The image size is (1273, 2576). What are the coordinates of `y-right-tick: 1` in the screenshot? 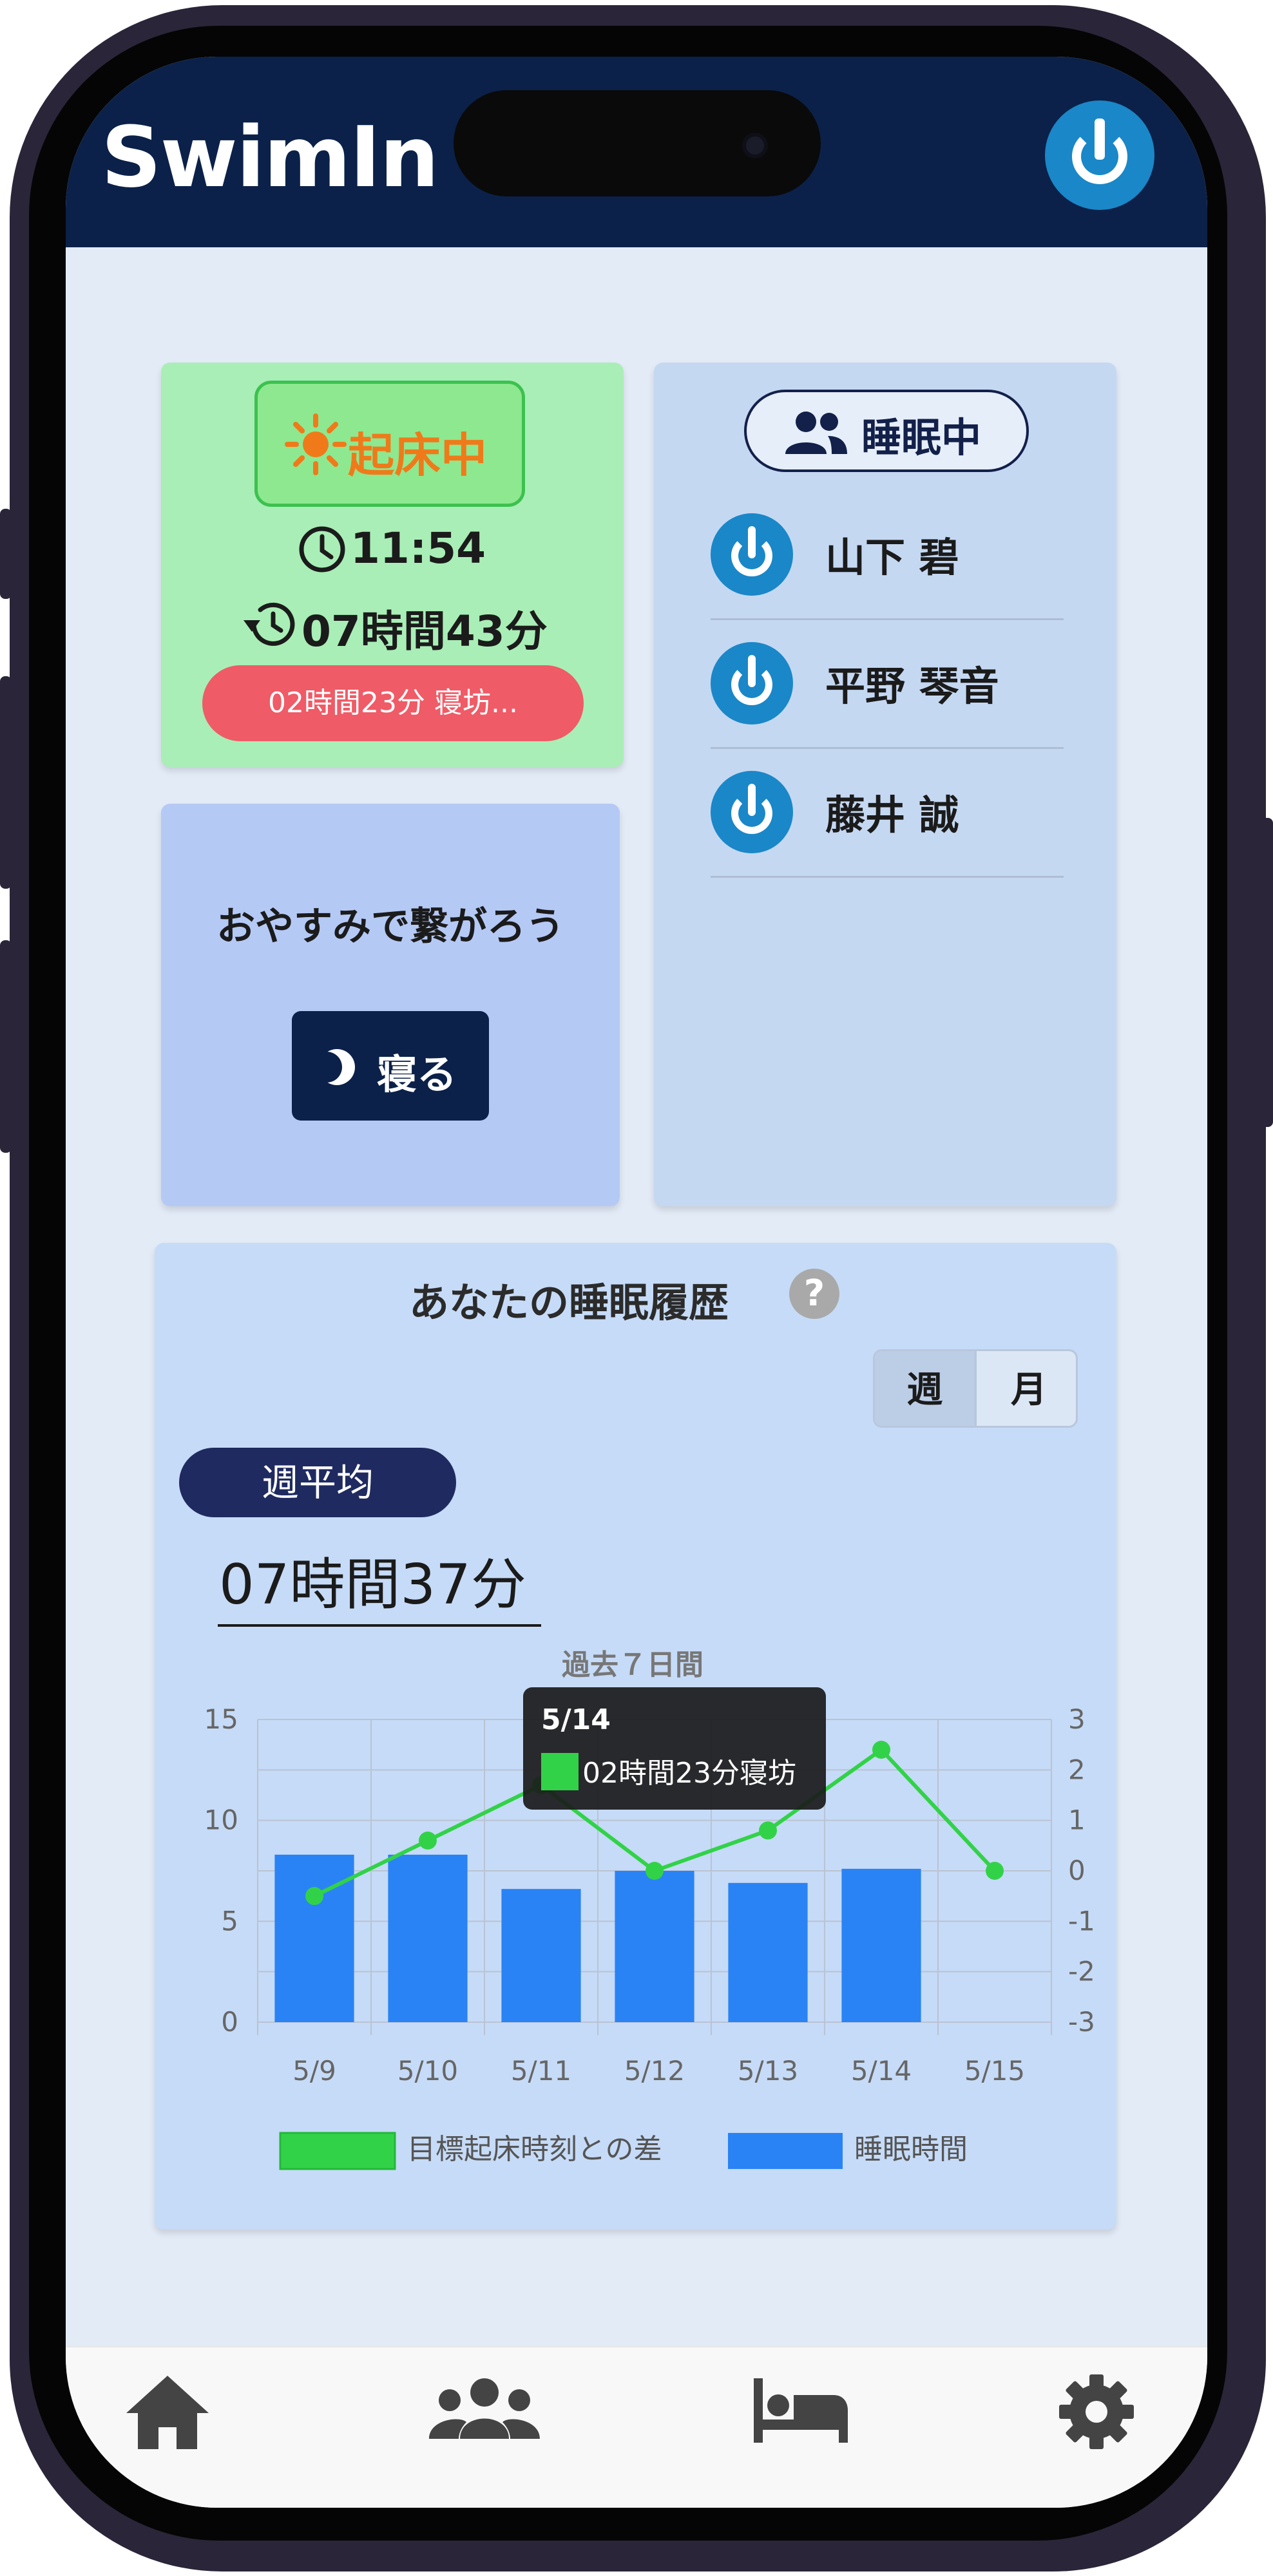 It's located at (1077, 1820).